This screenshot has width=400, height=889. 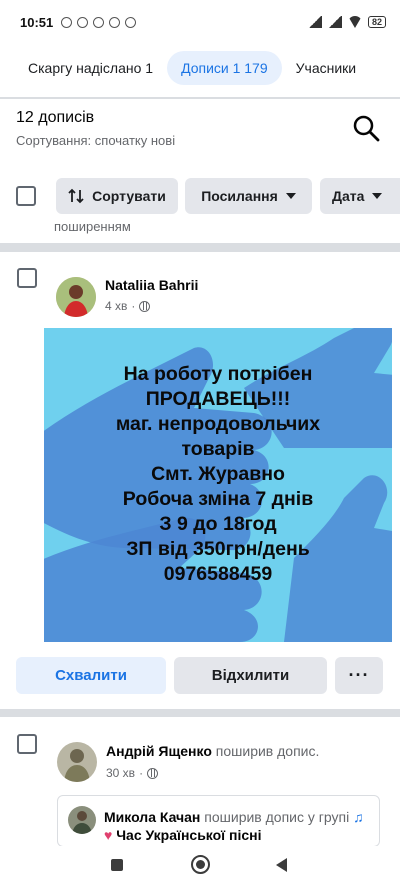 What do you see at coordinates (314, 22) in the screenshot?
I see `signal-icon` at bounding box center [314, 22].